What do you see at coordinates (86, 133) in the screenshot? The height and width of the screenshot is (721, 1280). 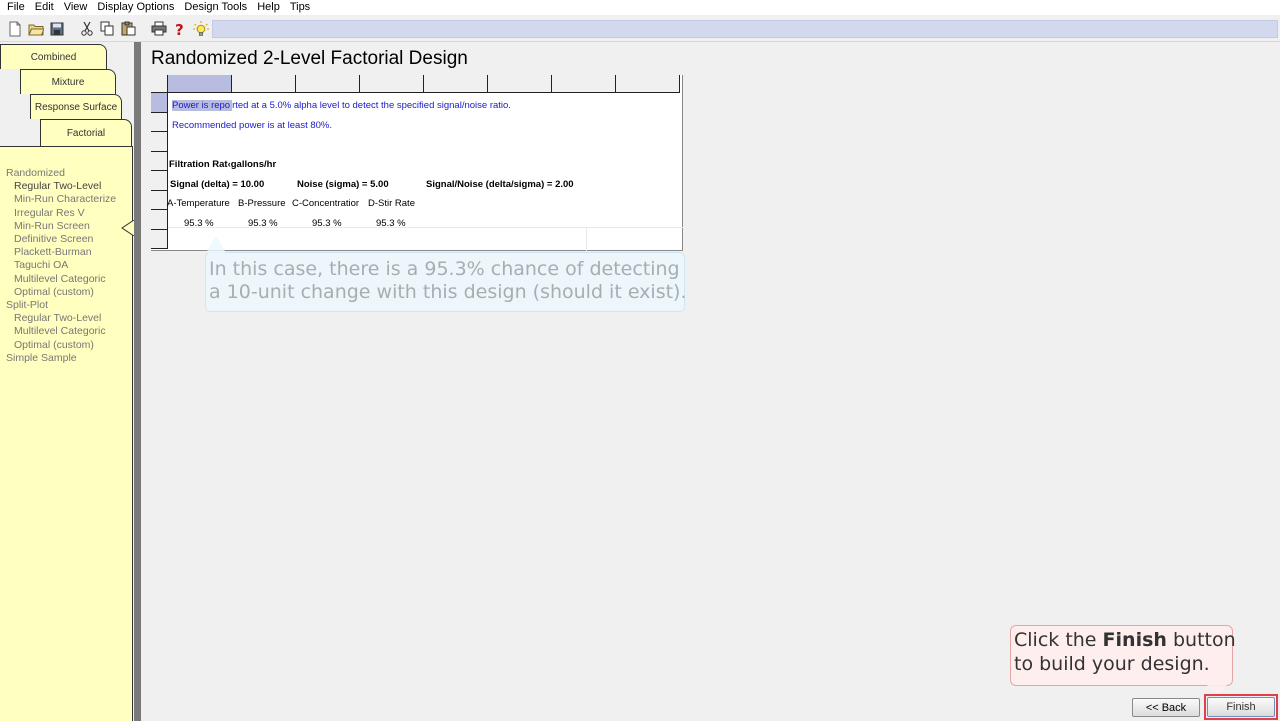 I see `tab-factorial: Factorial` at bounding box center [86, 133].